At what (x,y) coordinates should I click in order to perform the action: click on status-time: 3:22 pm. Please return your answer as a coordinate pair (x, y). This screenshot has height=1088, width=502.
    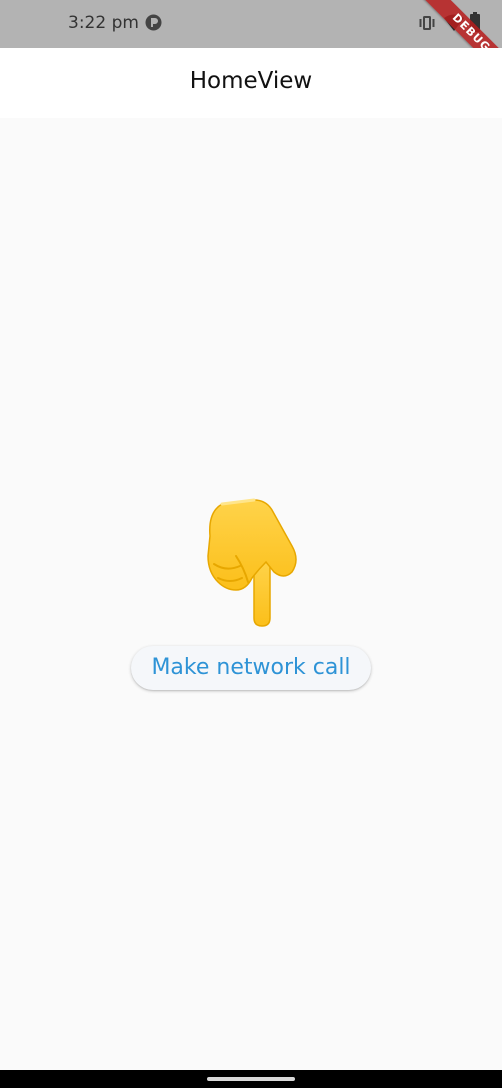
    Looking at the image, I should click on (103, 23).